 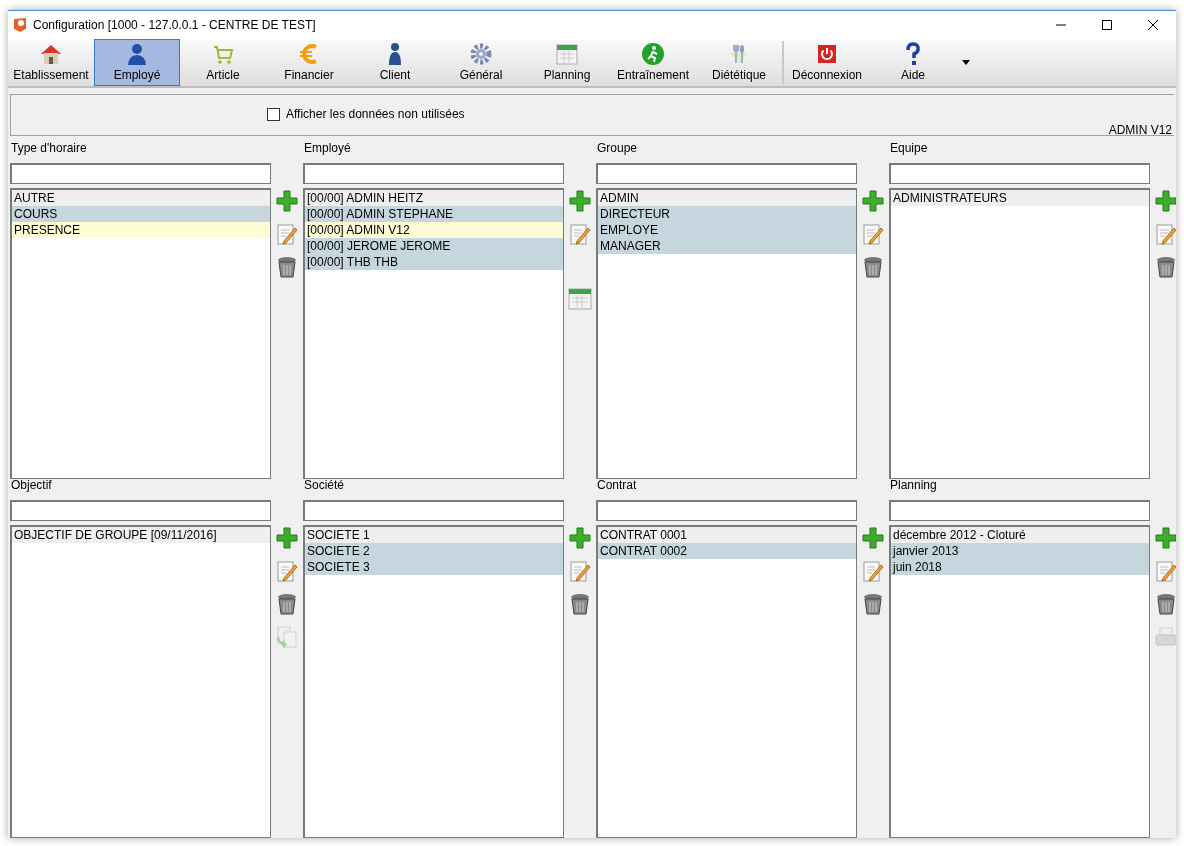 I want to click on window-title: Configuration [1000 - 127.0.0.1 - CENTRE DE TEST], so click(x=174, y=25).